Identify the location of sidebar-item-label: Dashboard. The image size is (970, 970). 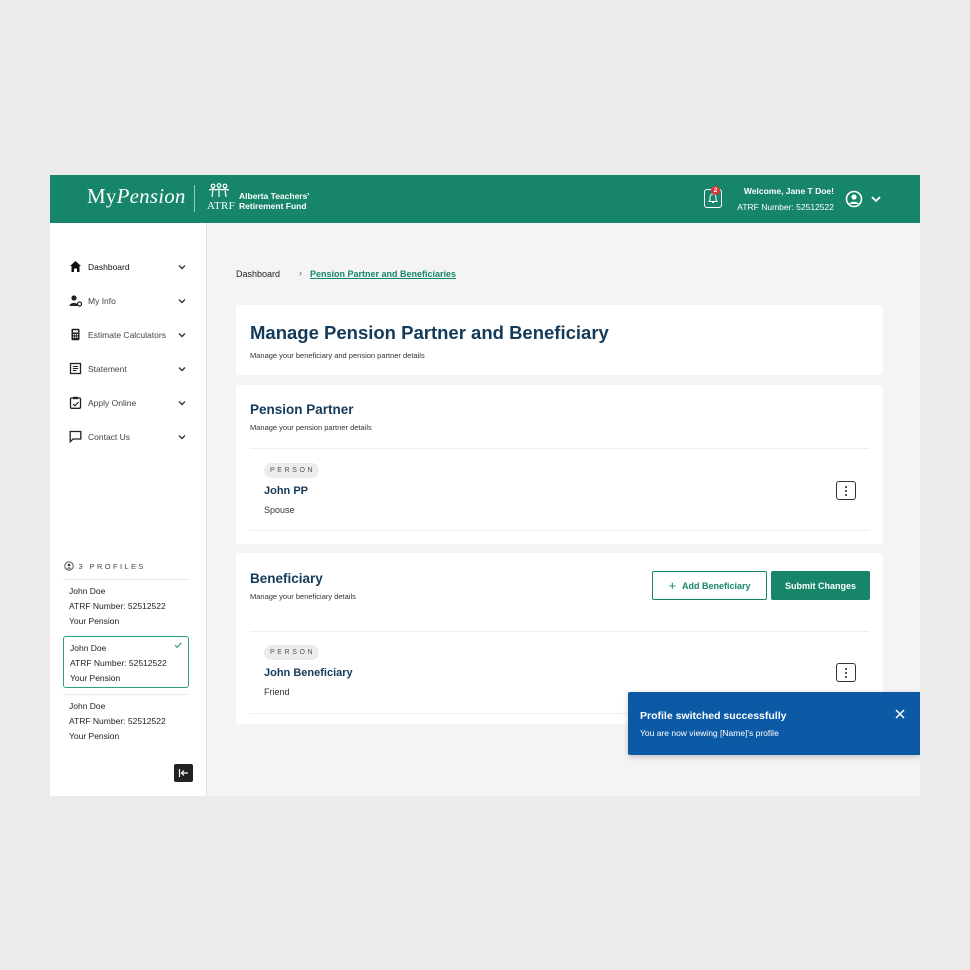
(109, 267).